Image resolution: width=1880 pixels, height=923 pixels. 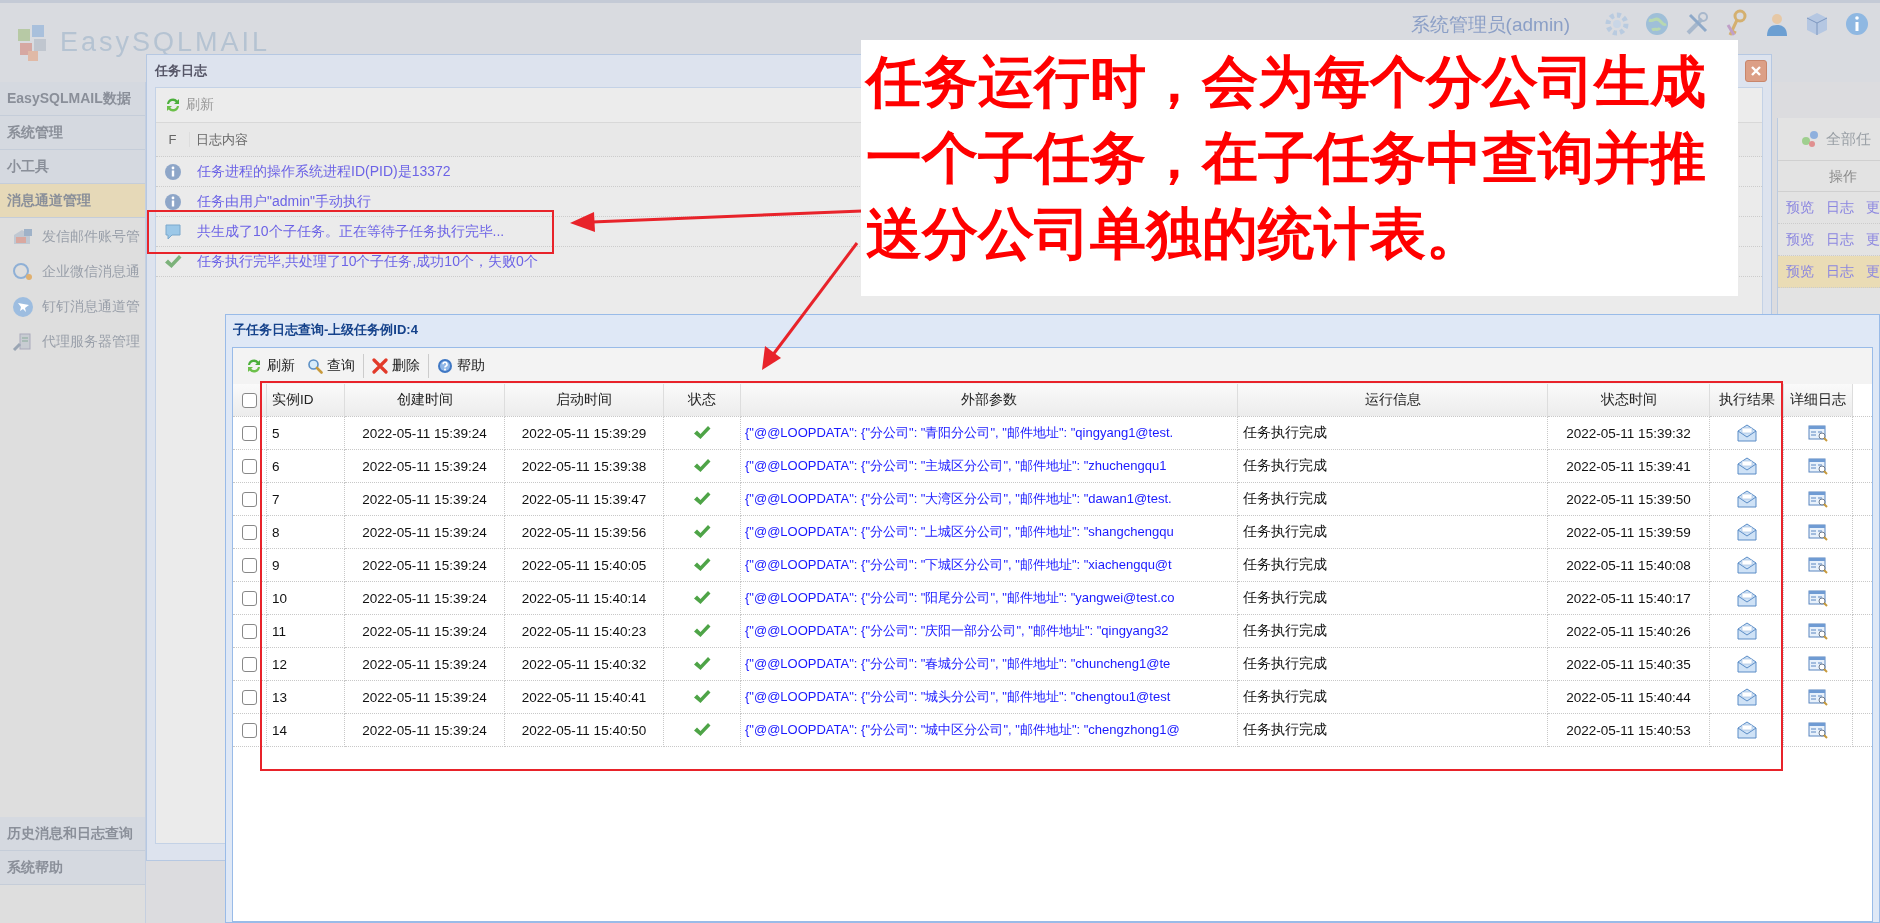 I want to click on table-cell: {"@@LOOPDATA": {"分公司": "庆阳一部分公司", "邮件地址": "qingyang32, so click(x=989, y=631).